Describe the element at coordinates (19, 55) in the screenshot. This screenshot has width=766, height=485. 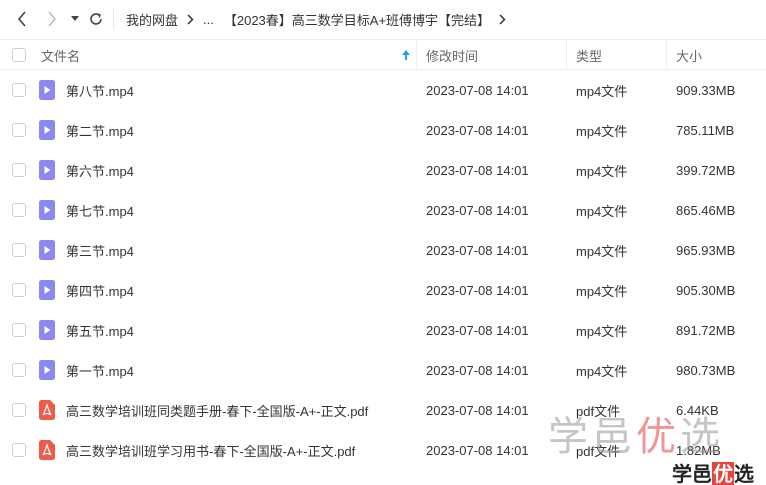
I see `select-all-checkbox` at that location.